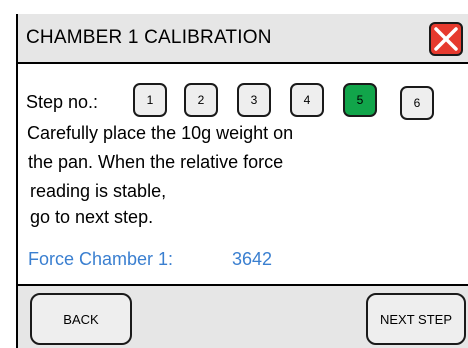 The width and height of the screenshot is (468, 348). What do you see at coordinates (98, 191) in the screenshot?
I see `instruction-line-3: reading is stable,` at bounding box center [98, 191].